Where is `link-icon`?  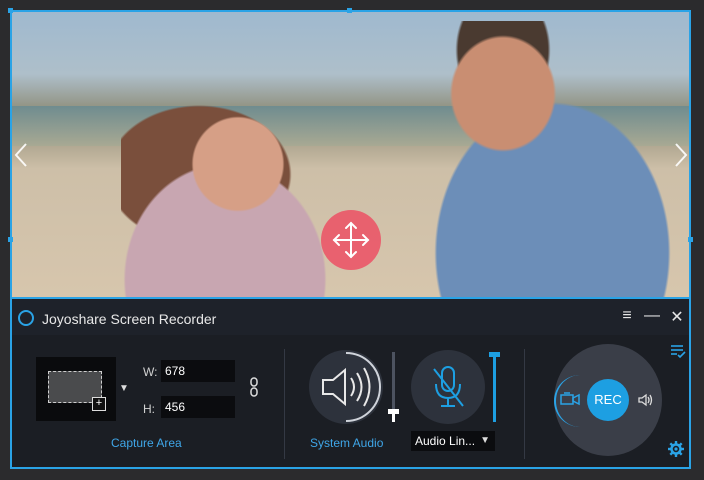 link-icon is located at coordinates (254, 388).